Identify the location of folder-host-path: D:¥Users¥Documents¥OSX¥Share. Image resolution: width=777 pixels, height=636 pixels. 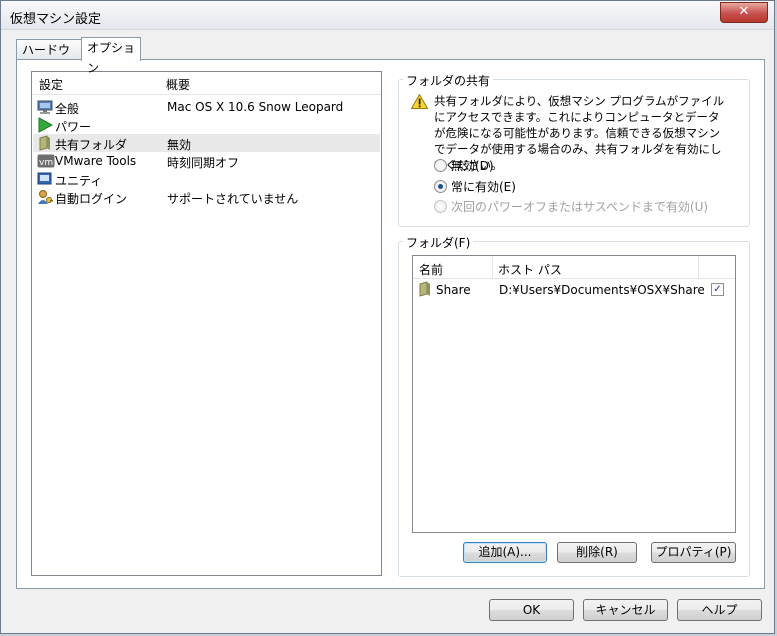
(602, 290).